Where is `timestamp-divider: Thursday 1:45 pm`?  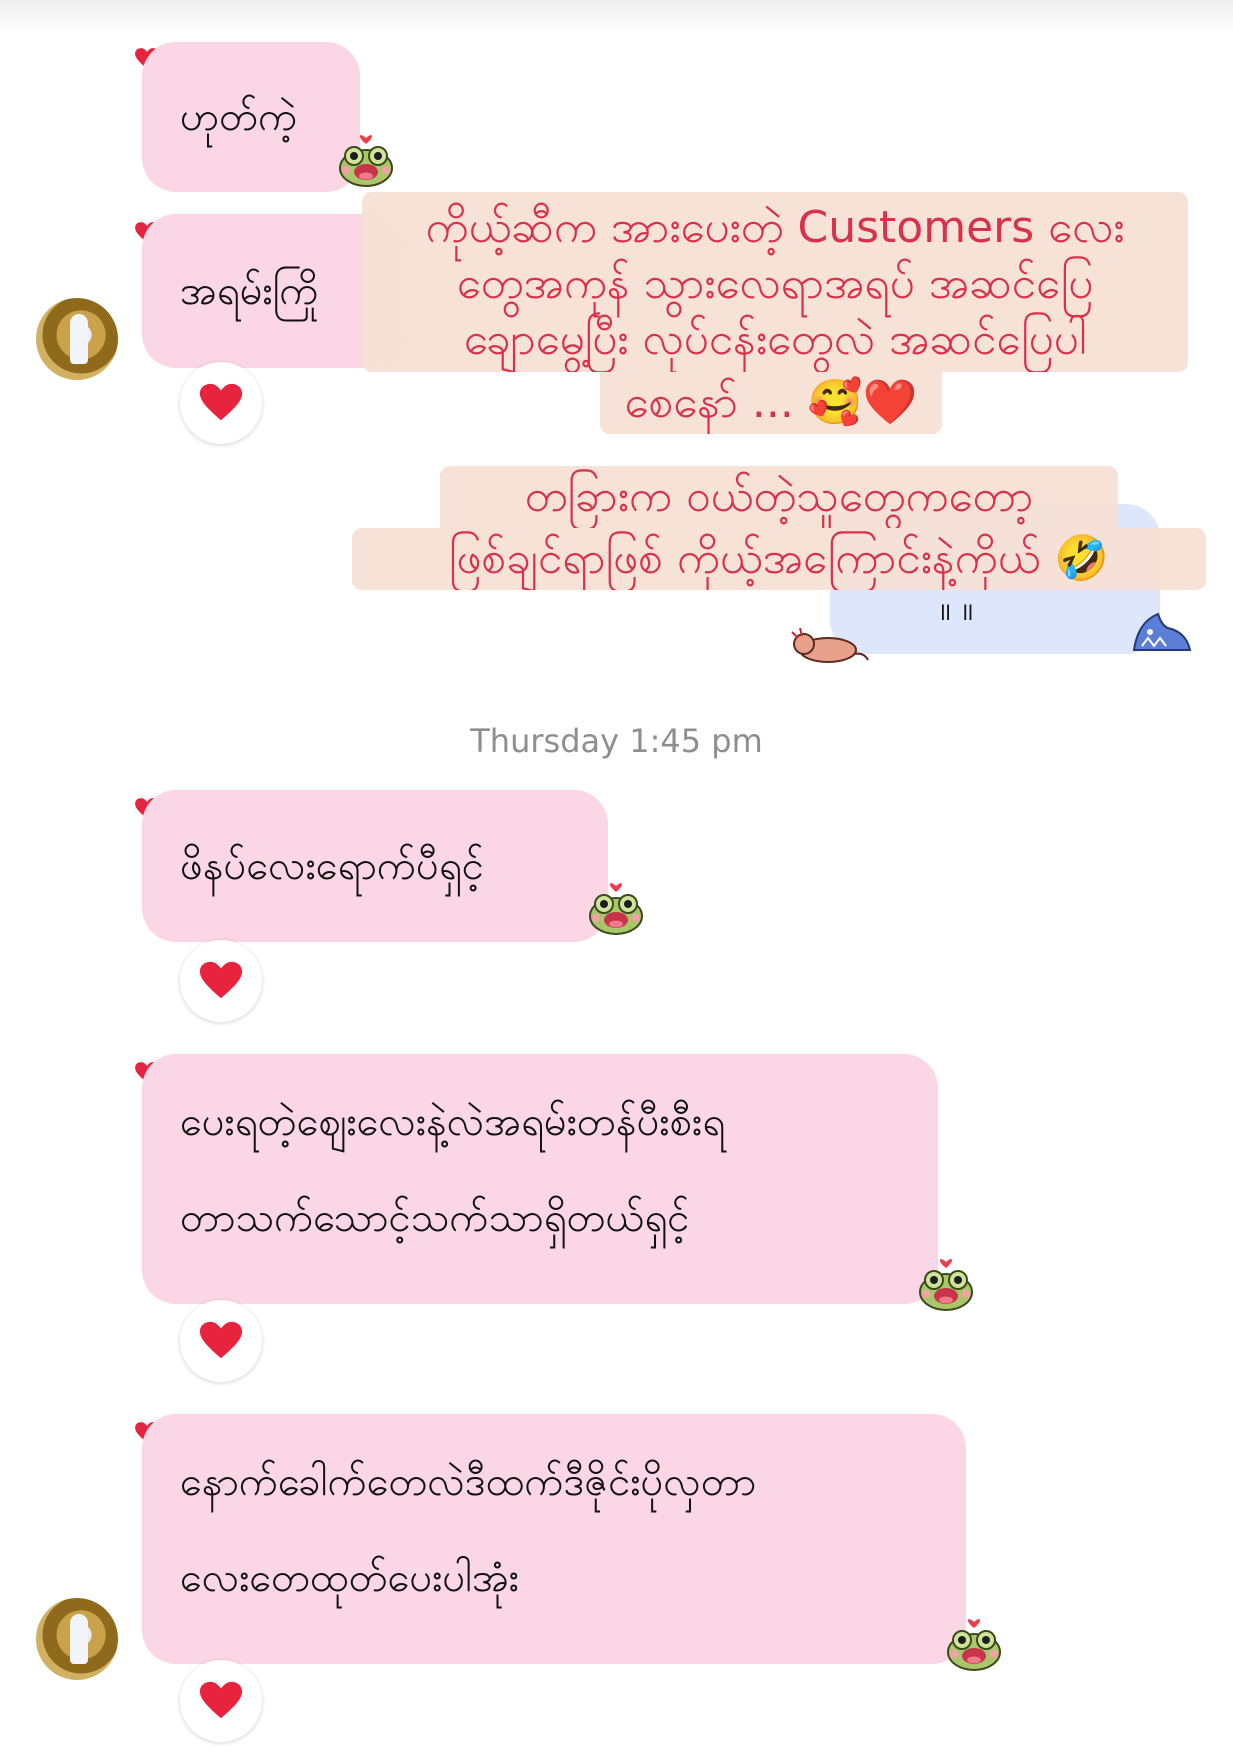 timestamp-divider: Thursday 1:45 pm is located at coordinates (616, 741).